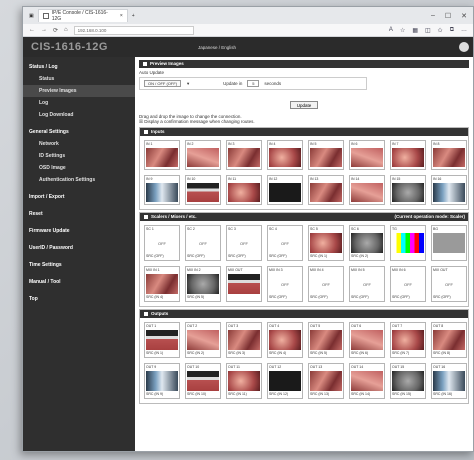 This screenshot has width=474, height=460. I want to click on outputs-cell: OUT 11 SRC (IN 11), so click(244, 381).